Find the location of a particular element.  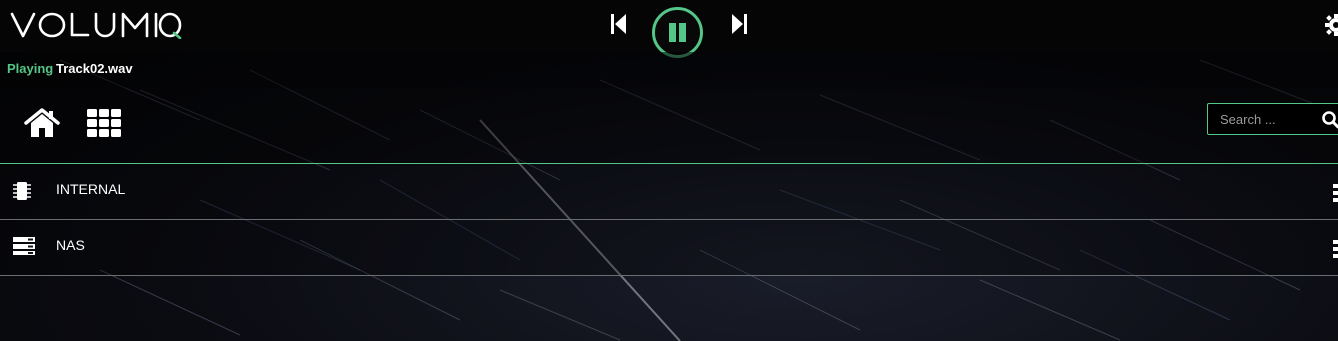

source-item-label: NAS is located at coordinates (70, 245).